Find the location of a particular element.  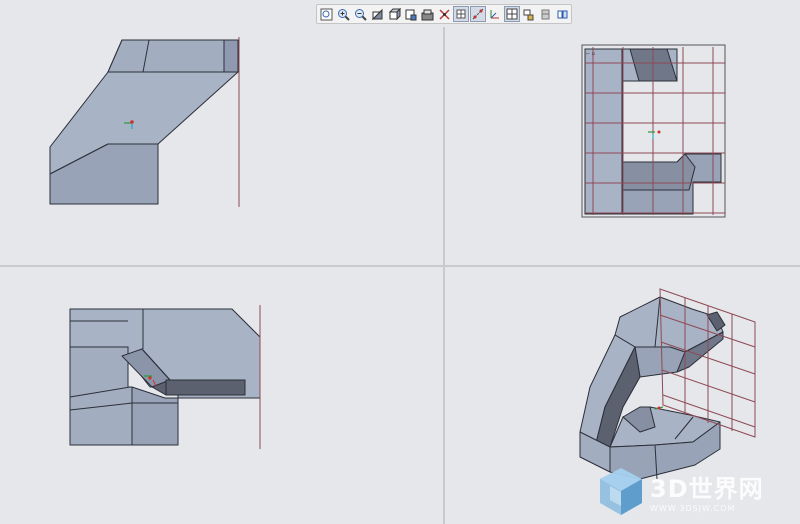

section-icon is located at coordinates (562, 14).